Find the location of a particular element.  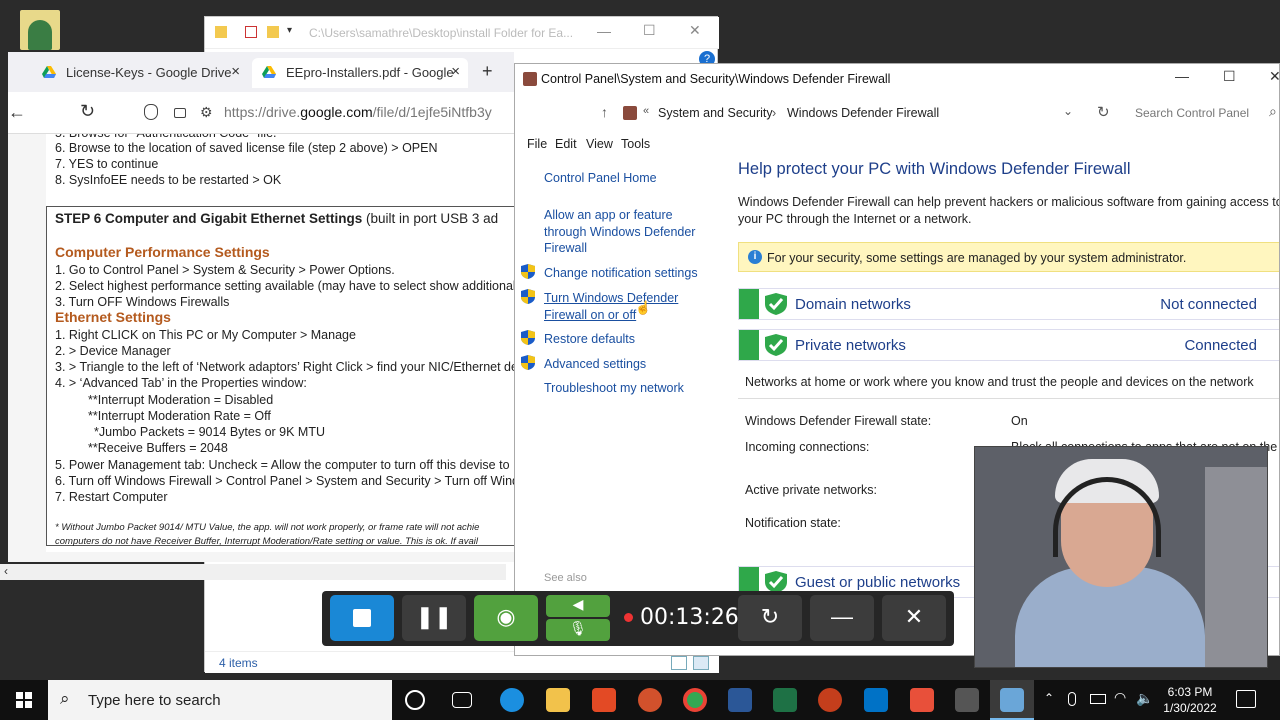

windows-start-icon is located at coordinates (24, 700).